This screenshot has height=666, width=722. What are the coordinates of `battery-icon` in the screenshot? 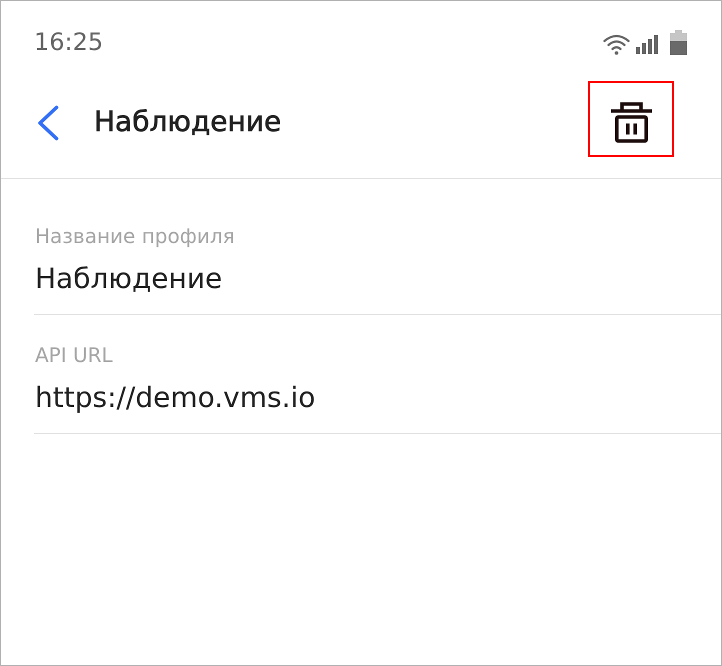 It's located at (678, 42).